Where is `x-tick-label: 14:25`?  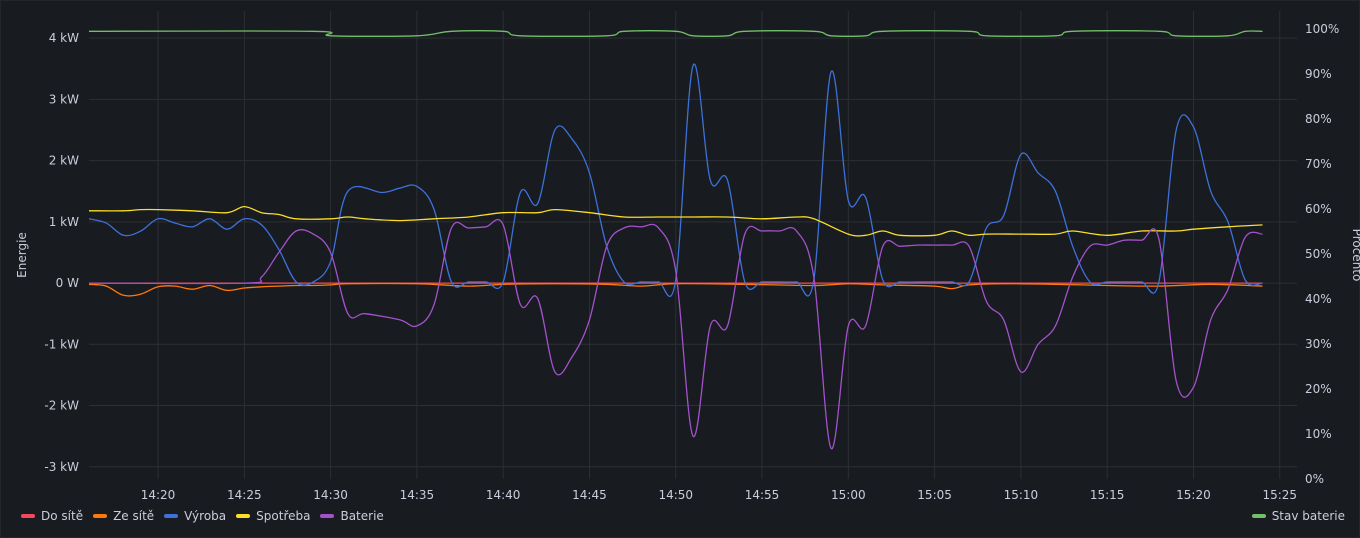 x-tick-label: 14:25 is located at coordinates (244, 494).